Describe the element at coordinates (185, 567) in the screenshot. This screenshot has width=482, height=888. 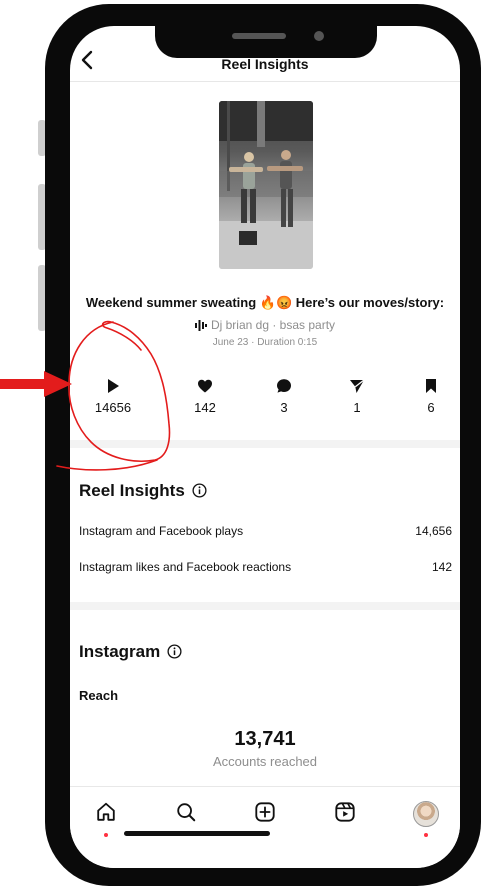
I see `likes-row-label: Instagram likes and Facebook reactions` at that location.